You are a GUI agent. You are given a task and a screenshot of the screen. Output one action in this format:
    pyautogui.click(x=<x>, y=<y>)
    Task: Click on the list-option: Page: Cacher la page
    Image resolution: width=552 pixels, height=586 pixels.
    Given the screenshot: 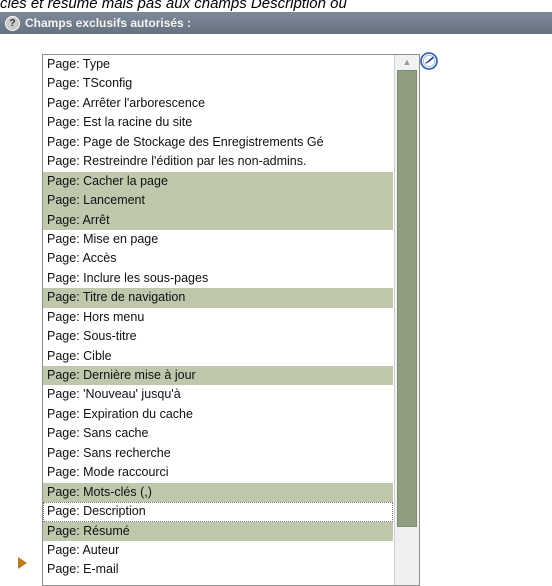 What is the action you would take?
    pyautogui.click(x=218, y=181)
    